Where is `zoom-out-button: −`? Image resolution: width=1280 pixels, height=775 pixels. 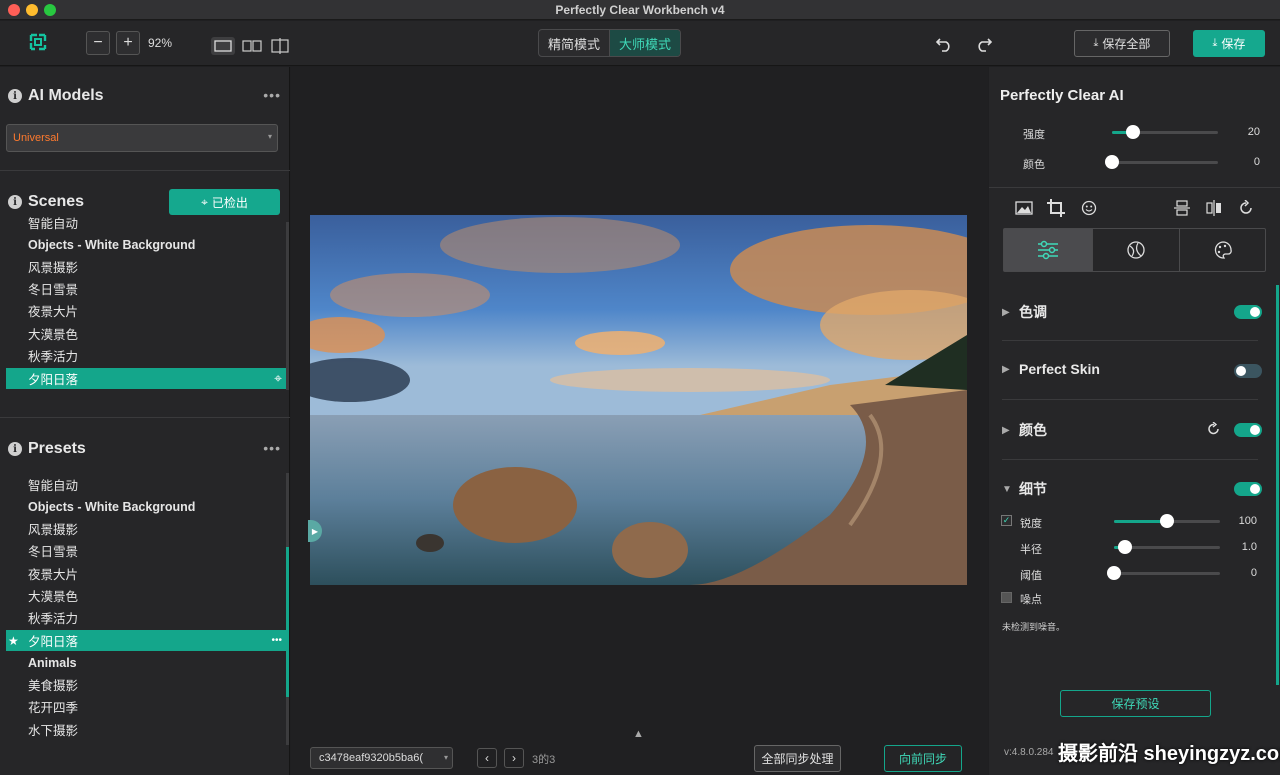
zoom-out-button: − is located at coordinates (98, 43).